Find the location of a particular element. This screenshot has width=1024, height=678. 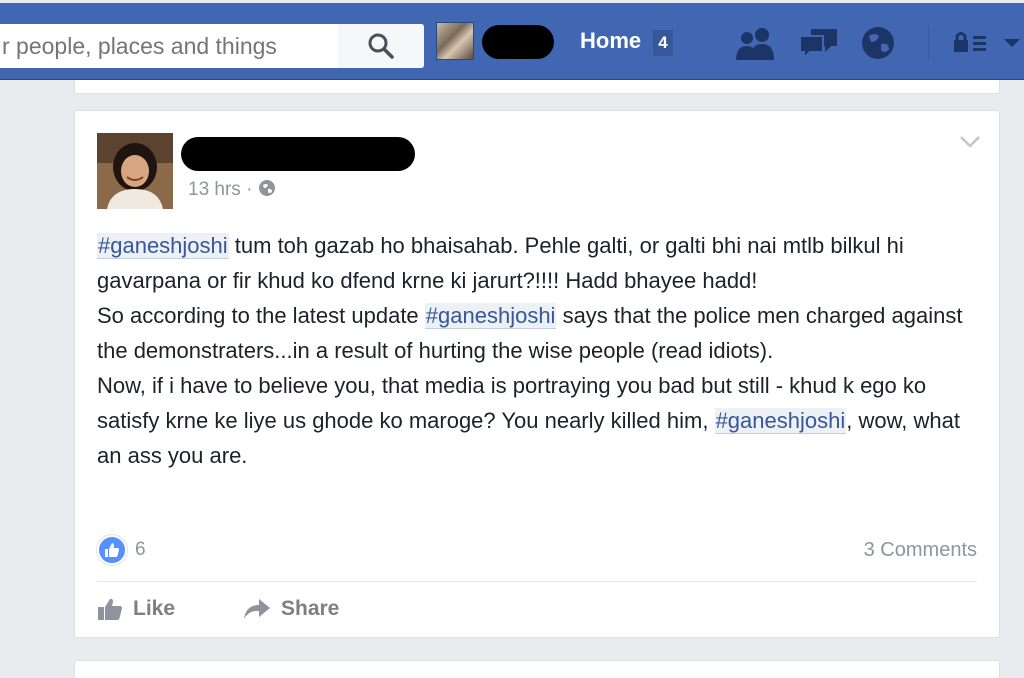

user-avatar-thumbnail is located at coordinates (455, 41).